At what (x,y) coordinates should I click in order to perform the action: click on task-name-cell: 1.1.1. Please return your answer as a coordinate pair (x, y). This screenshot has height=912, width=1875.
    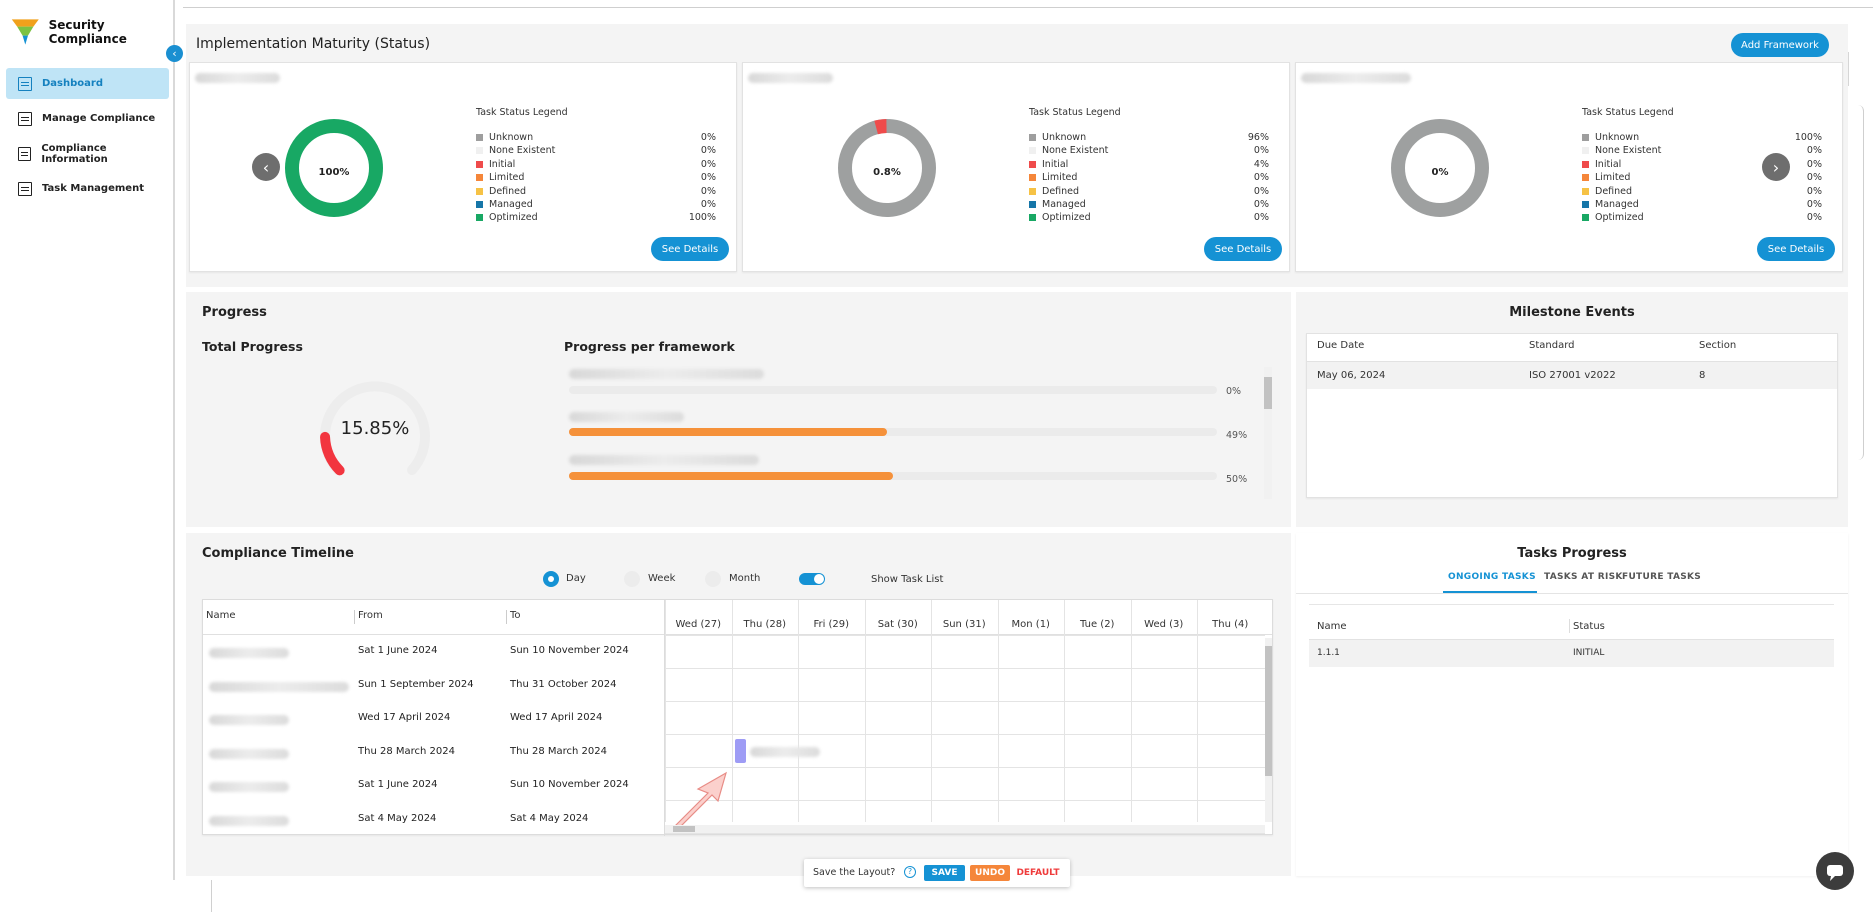
    Looking at the image, I should click on (1328, 653).